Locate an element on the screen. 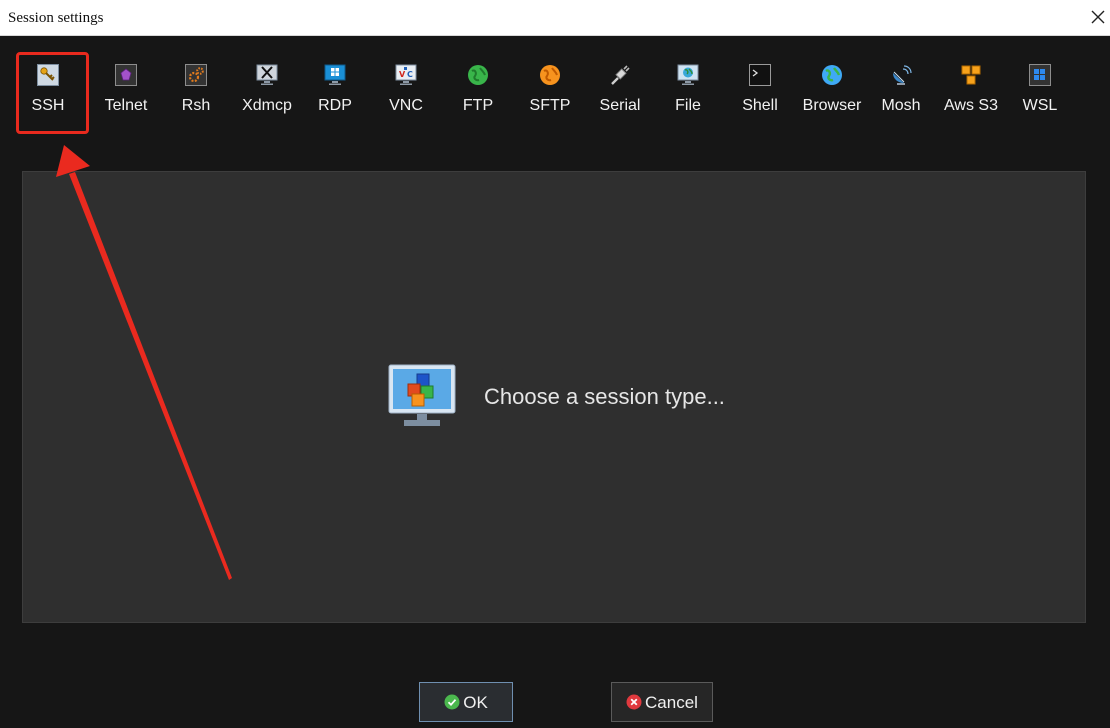  close-icon is located at coordinates (1098, 17).